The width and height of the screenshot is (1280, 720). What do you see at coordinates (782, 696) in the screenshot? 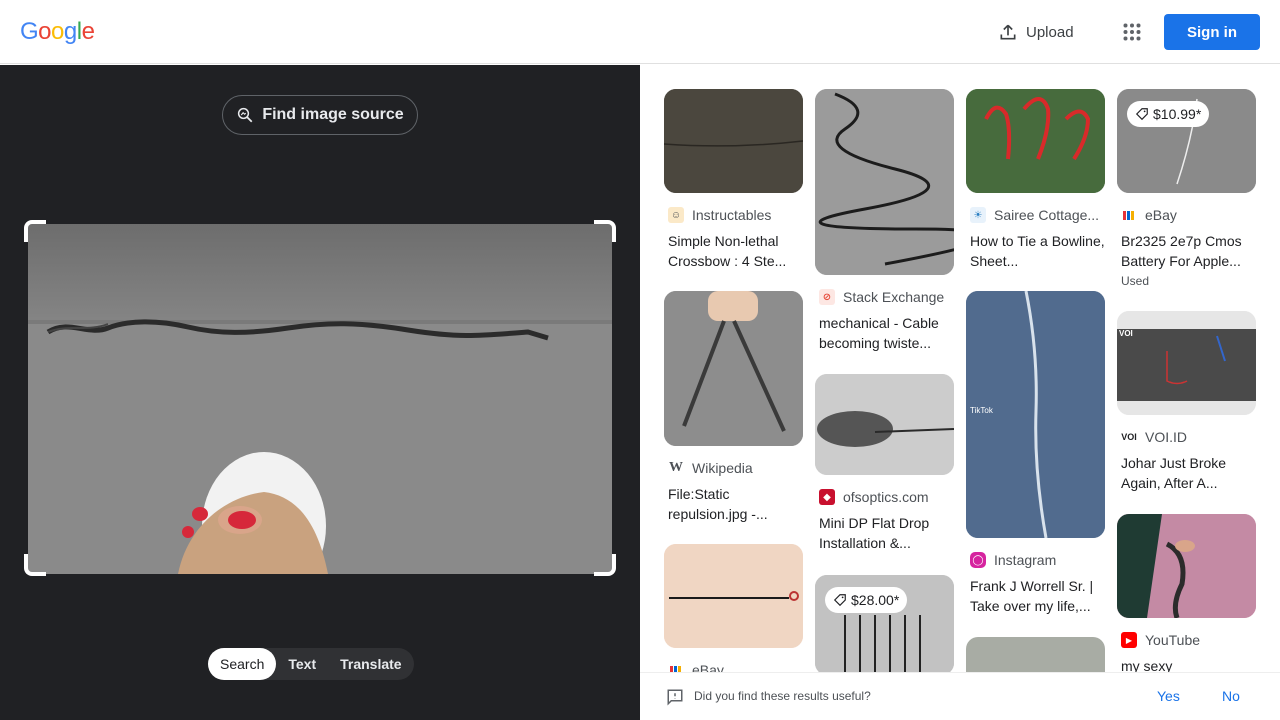
I see `feedback-question: Did you find these results useful?` at bounding box center [782, 696].